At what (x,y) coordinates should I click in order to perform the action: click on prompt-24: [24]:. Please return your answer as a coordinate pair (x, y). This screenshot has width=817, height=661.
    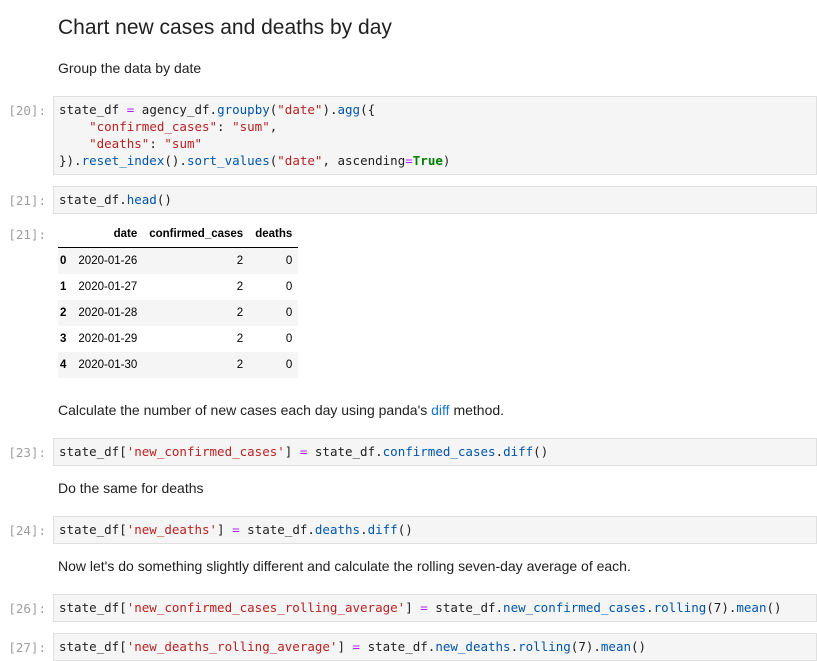
    Looking at the image, I should click on (27, 530).